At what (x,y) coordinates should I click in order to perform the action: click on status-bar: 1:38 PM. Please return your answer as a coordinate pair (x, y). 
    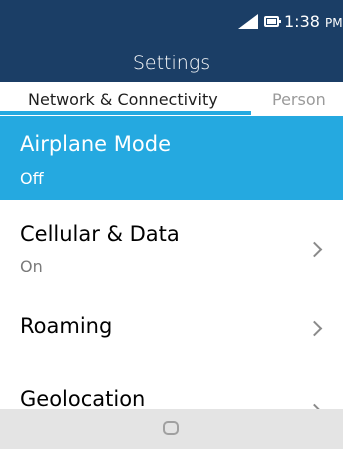
    Looking at the image, I should click on (171, 20).